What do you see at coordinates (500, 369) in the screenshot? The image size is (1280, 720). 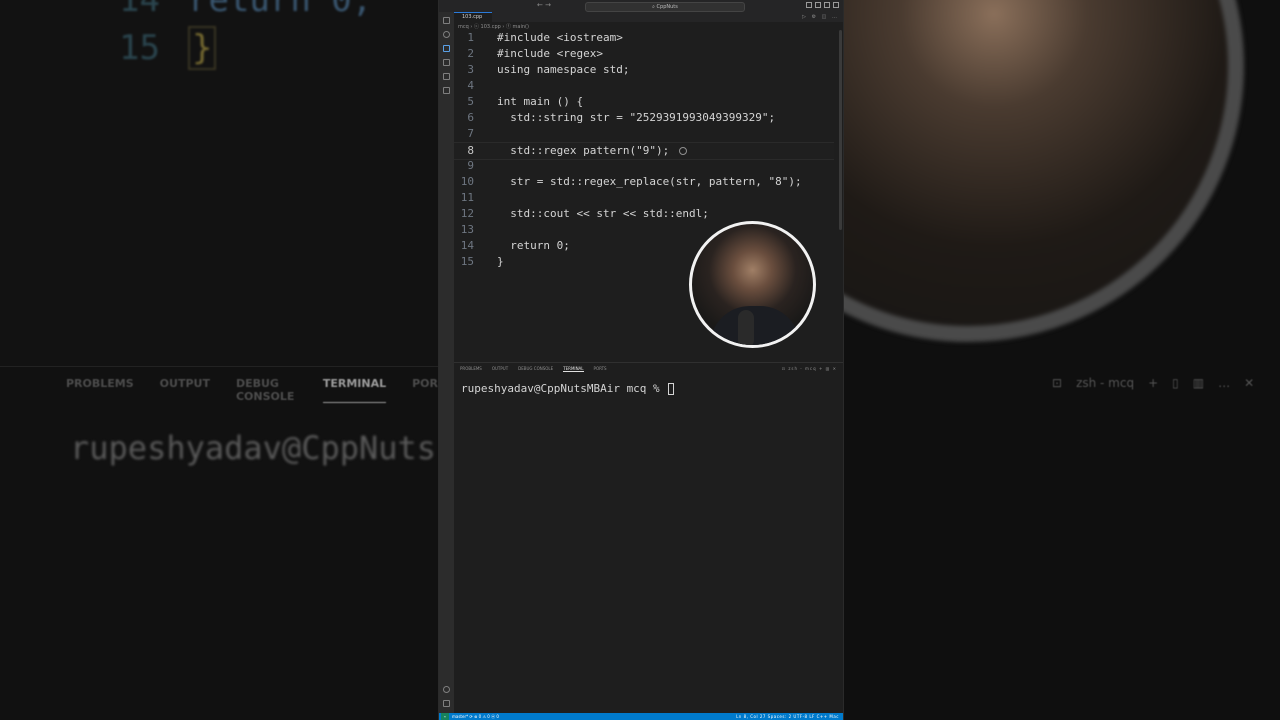 I see `tab-output: OUTPUT` at bounding box center [500, 369].